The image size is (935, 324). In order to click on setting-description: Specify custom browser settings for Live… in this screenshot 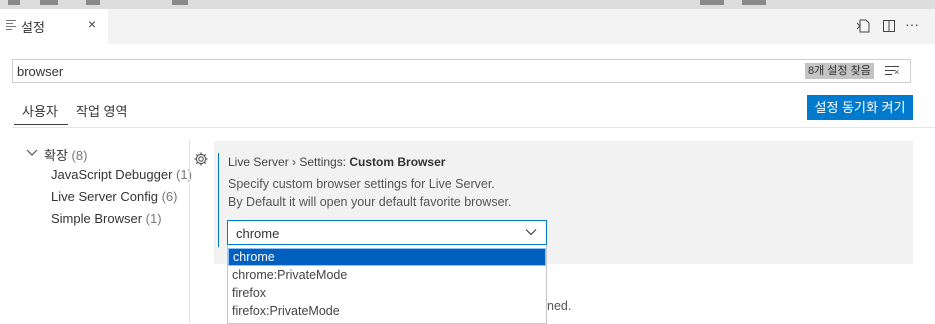, I will do `click(361, 184)`.